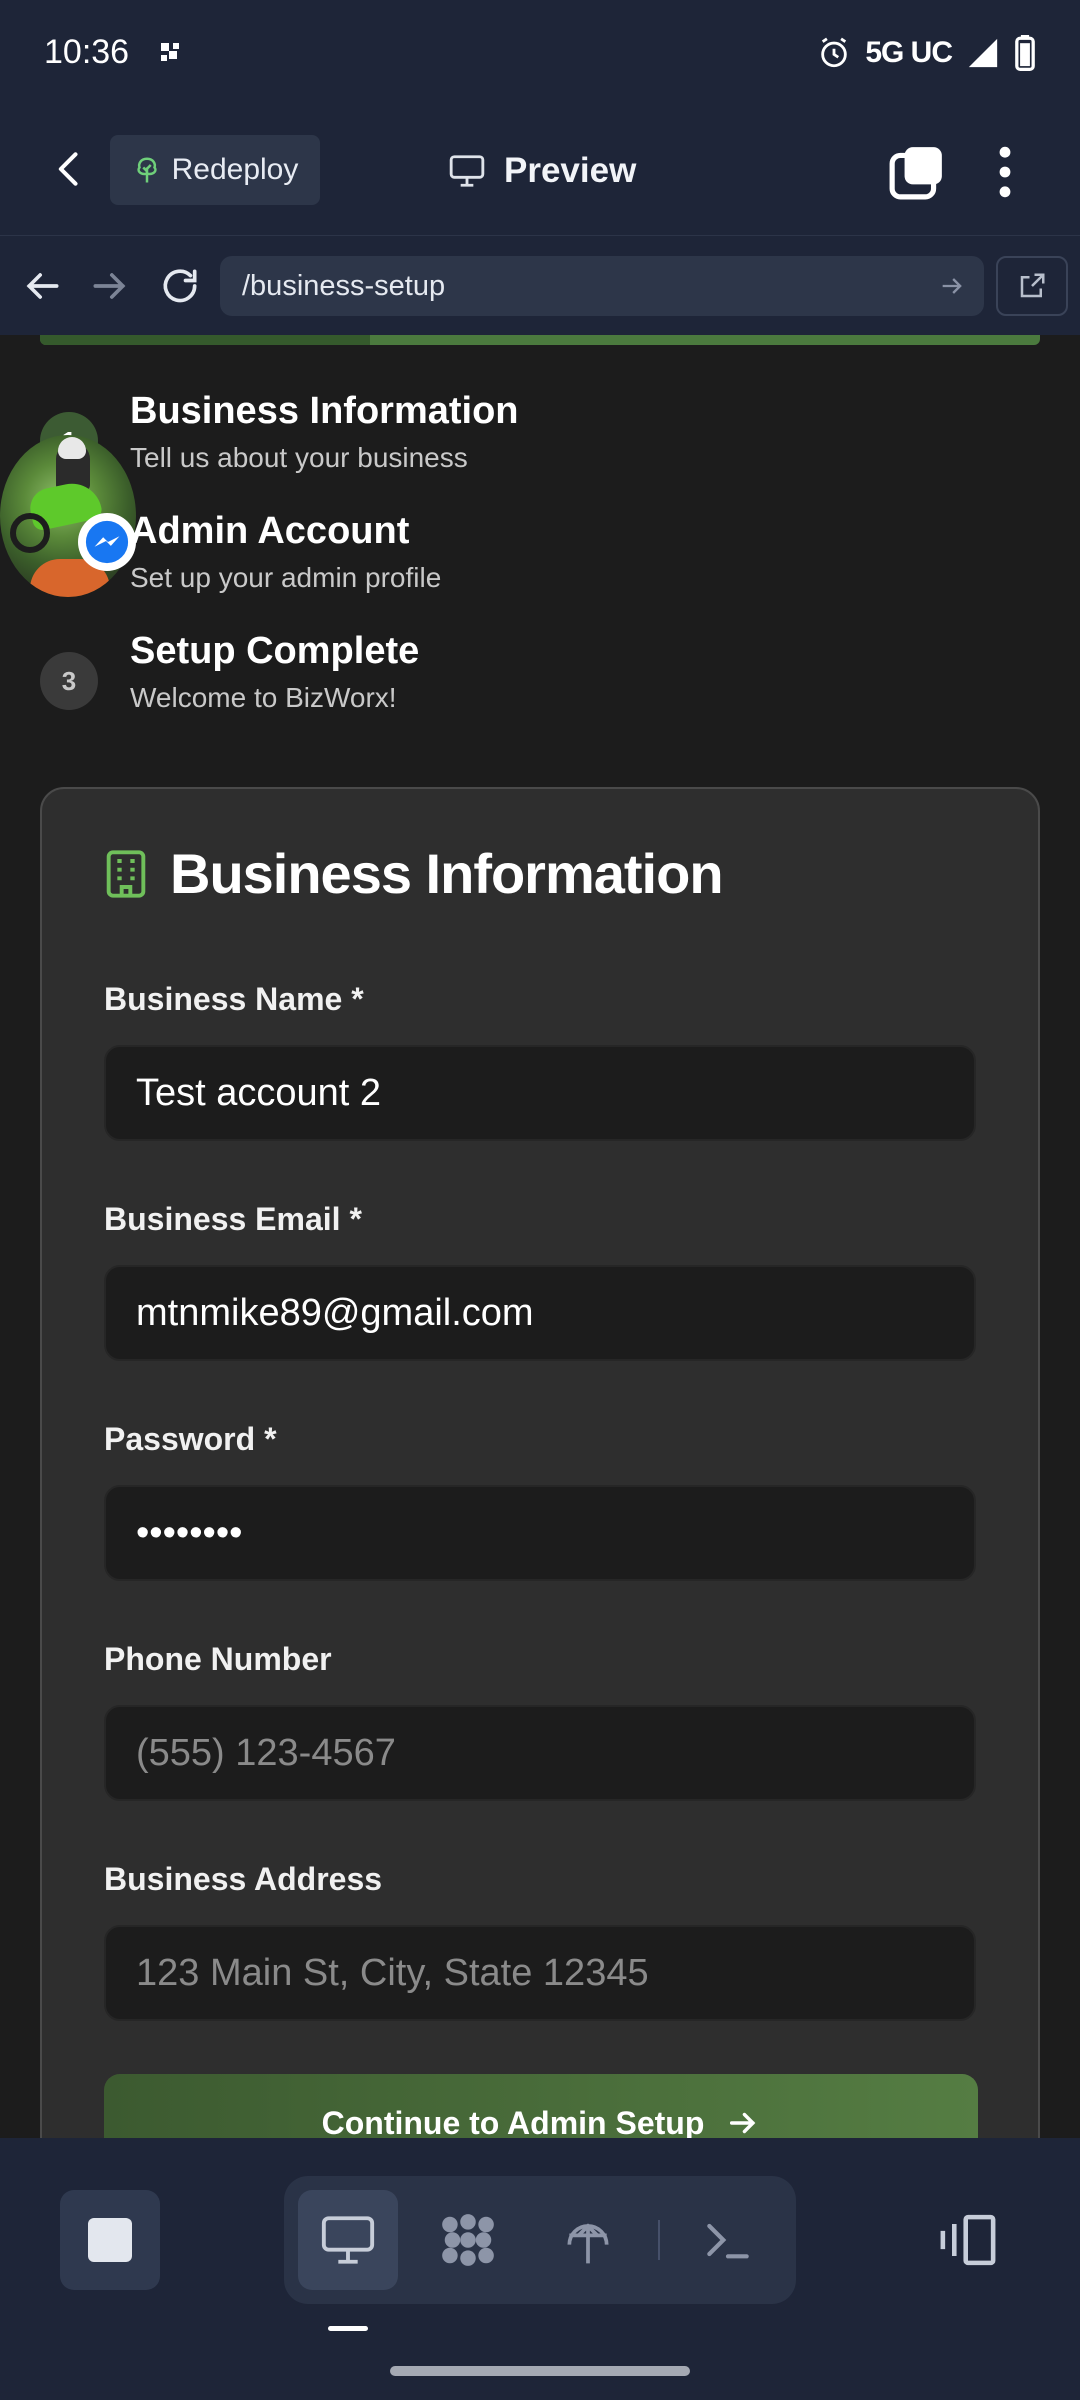 This screenshot has width=1080, height=2400. I want to click on messenger-icon, so click(107, 542).